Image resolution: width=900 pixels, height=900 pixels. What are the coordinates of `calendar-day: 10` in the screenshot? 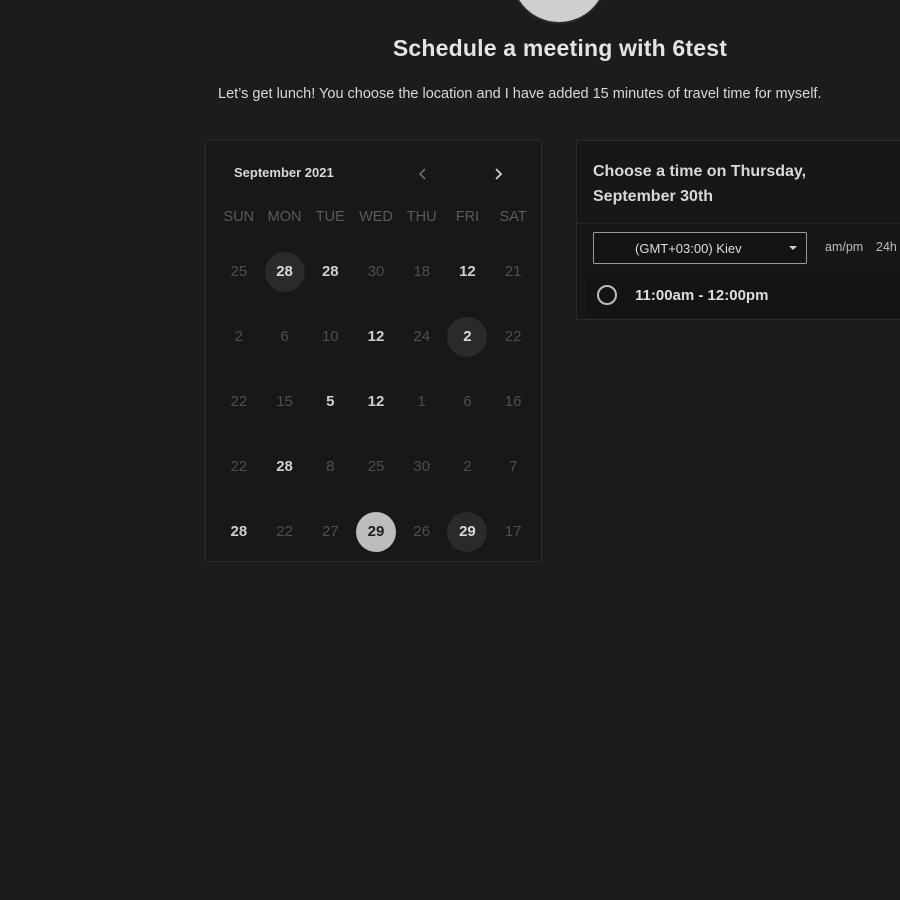 It's located at (330, 336).